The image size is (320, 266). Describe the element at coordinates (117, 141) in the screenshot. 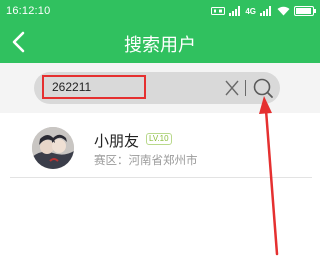

I see `user-name: 小朋友` at that location.